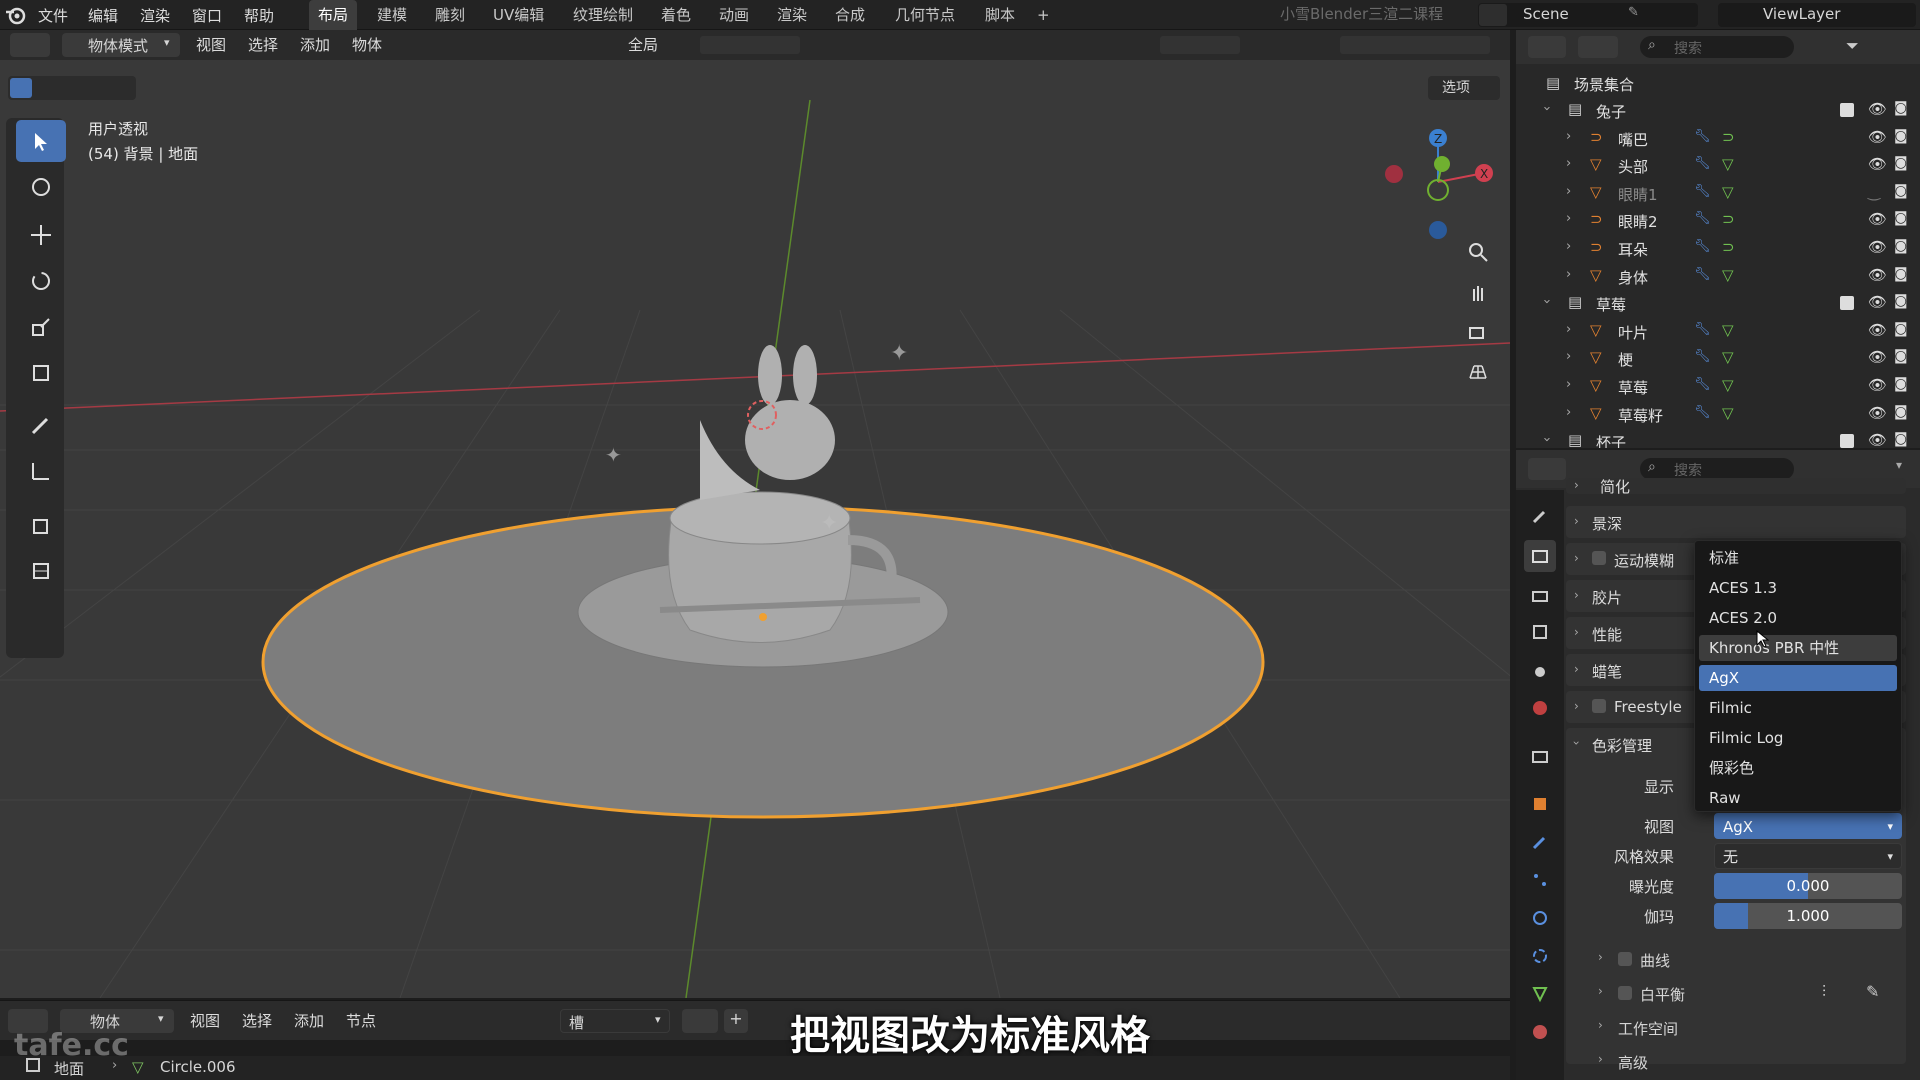 The height and width of the screenshot is (1080, 1920). What do you see at coordinates (1478, 292) in the screenshot?
I see `pan-hand-icon` at bounding box center [1478, 292].